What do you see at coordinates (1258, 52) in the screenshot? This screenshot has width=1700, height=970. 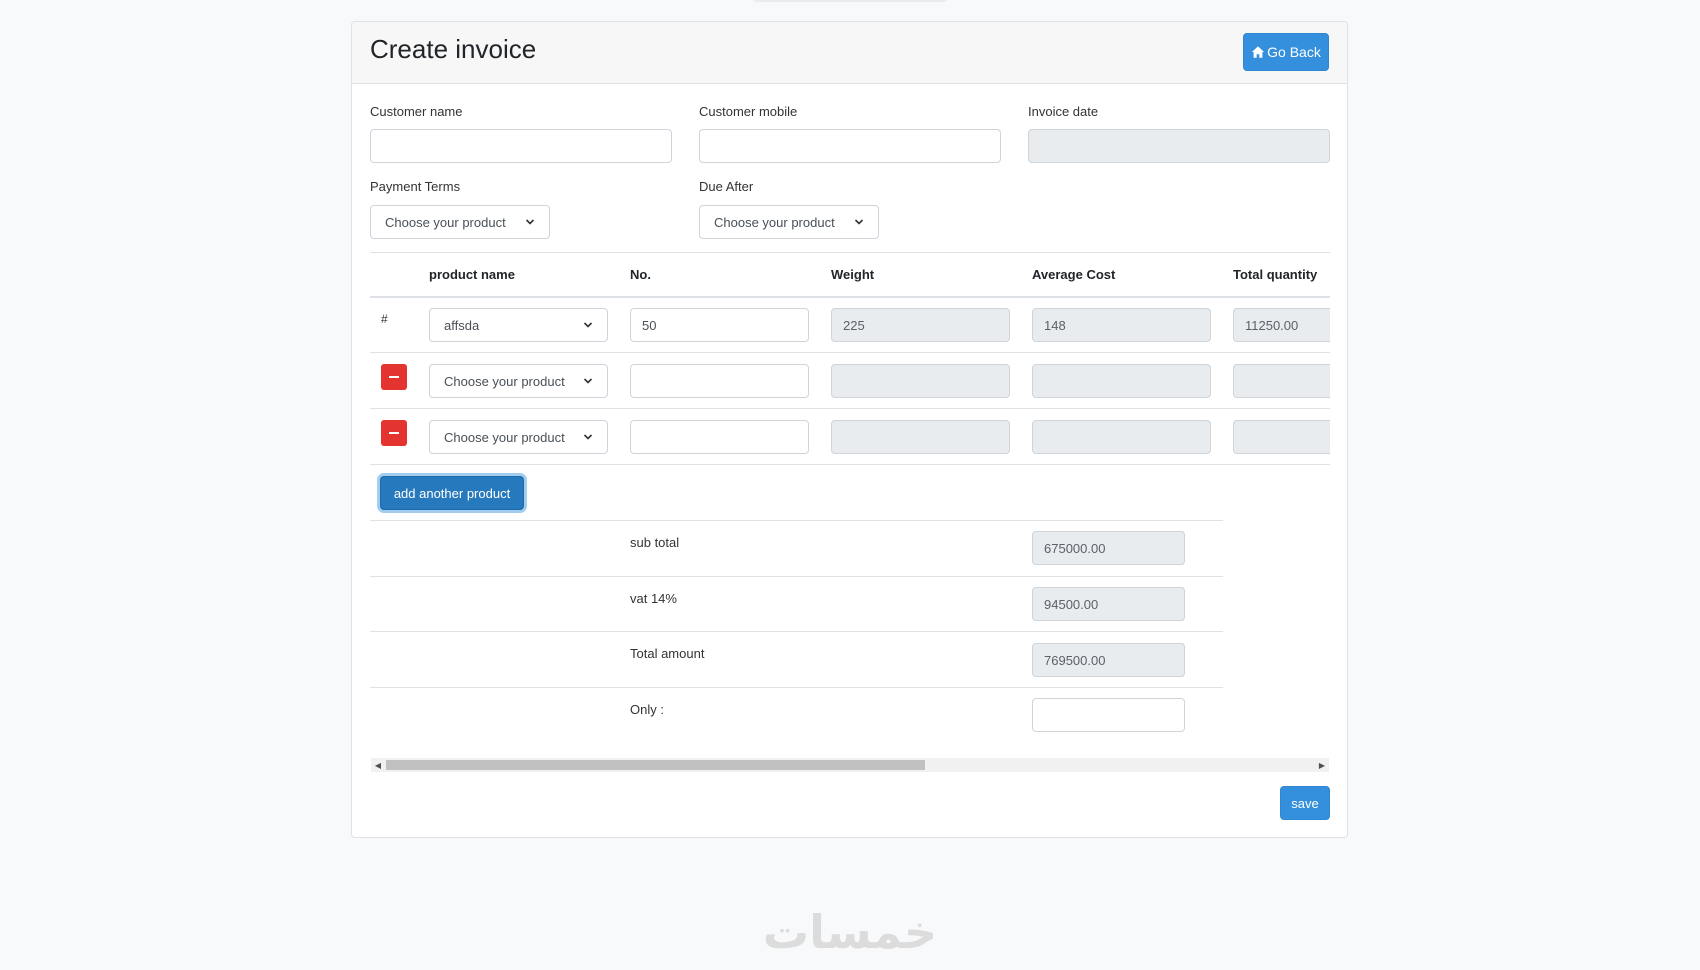 I see `home-icon` at bounding box center [1258, 52].